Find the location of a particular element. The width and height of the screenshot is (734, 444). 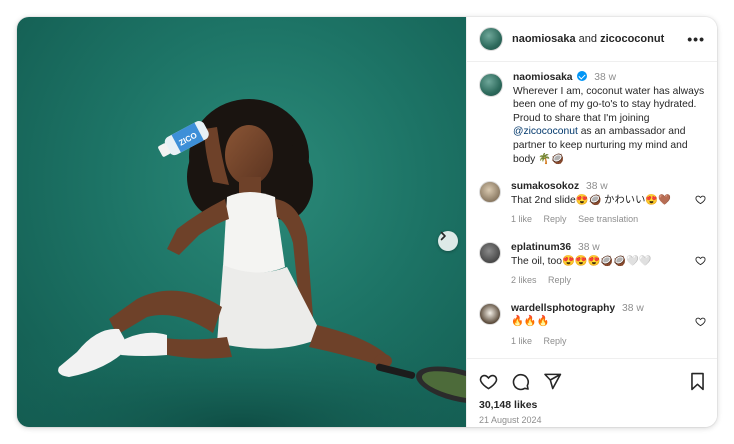

post-header: naomiosaka and zicococonut ••• is located at coordinates (592, 39).